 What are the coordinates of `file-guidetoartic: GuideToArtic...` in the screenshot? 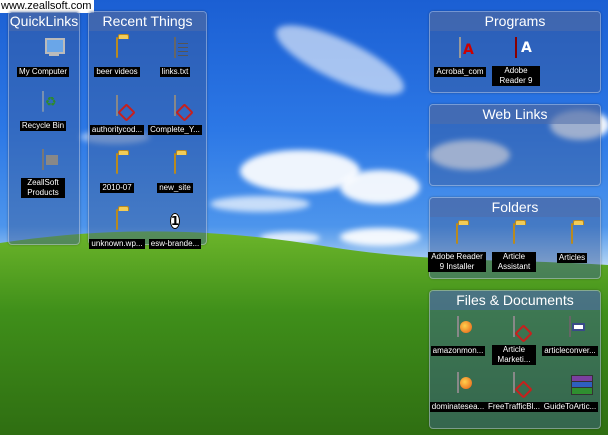 It's located at (570, 394).